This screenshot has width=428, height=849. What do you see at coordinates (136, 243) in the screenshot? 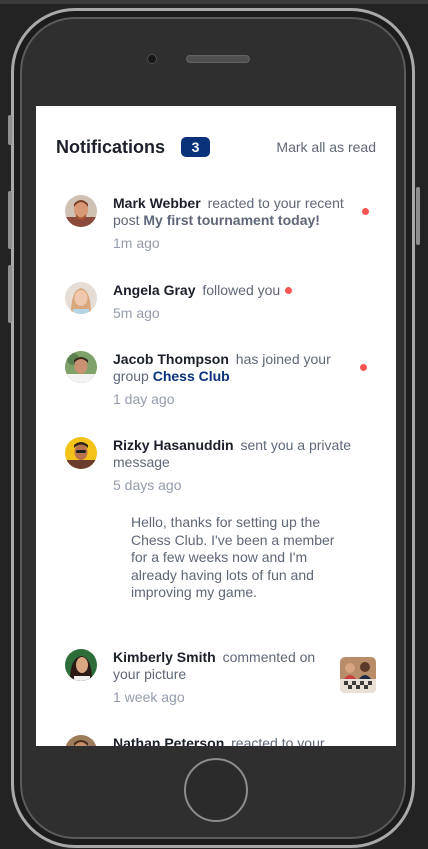
I see `timestamp: 1m ago` at bounding box center [136, 243].